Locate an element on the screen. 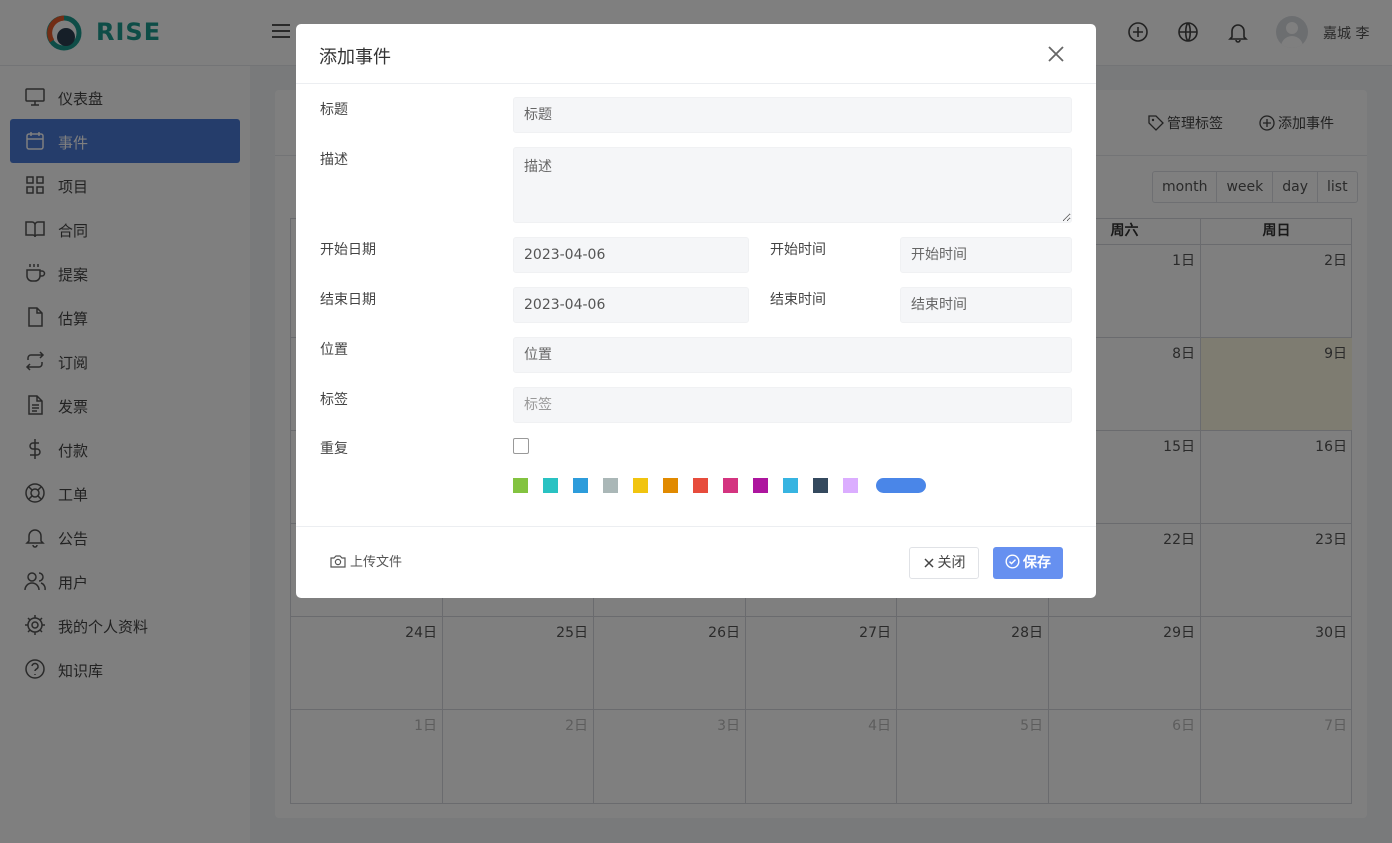 Image resolution: width=1392 pixels, height=843 pixels. end-time-input is located at coordinates (986, 305).